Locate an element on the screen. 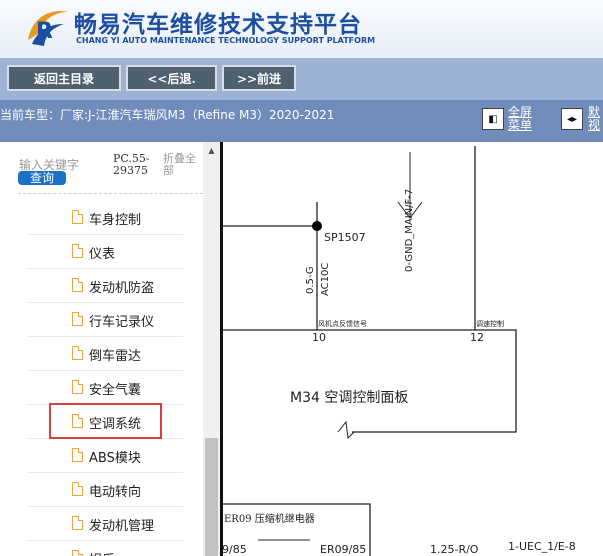  wire2-label: 1.25-R/O is located at coordinates (454, 549).